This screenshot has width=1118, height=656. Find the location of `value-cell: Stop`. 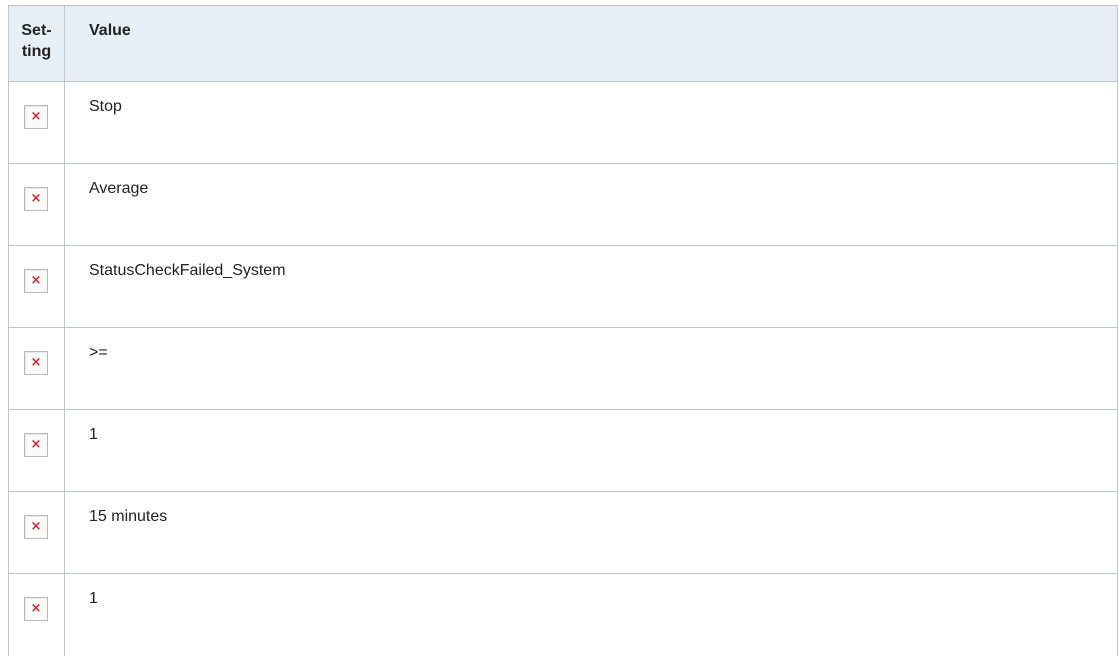

value-cell: Stop is located at coordinates (591, 122).